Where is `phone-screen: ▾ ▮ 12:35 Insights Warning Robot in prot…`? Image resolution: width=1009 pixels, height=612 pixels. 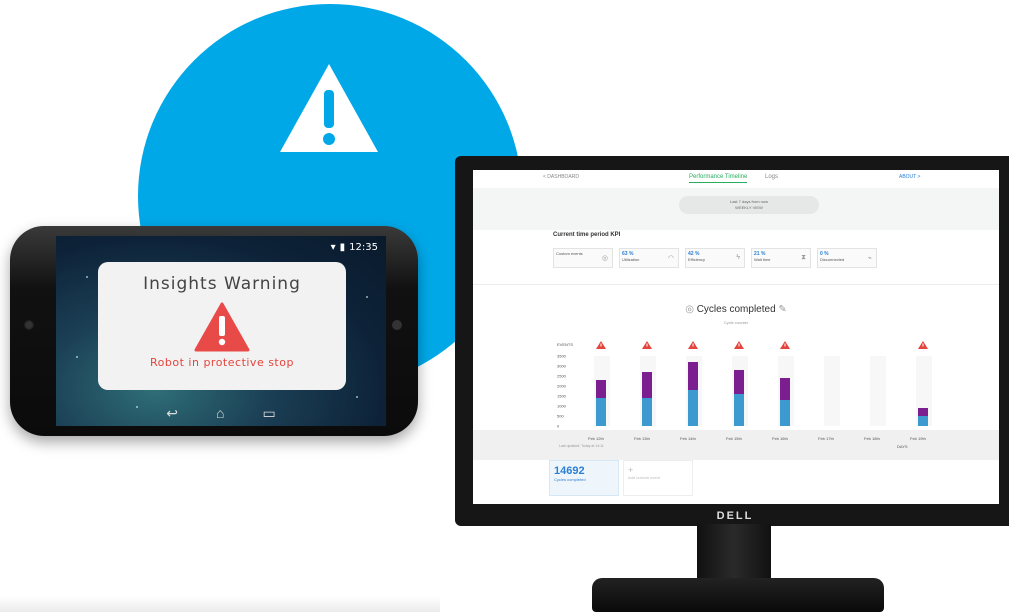
phone-screen: ▾ ▮ 12:35 Insights Warning Robot in prot… is located at coordinates (221, 331).